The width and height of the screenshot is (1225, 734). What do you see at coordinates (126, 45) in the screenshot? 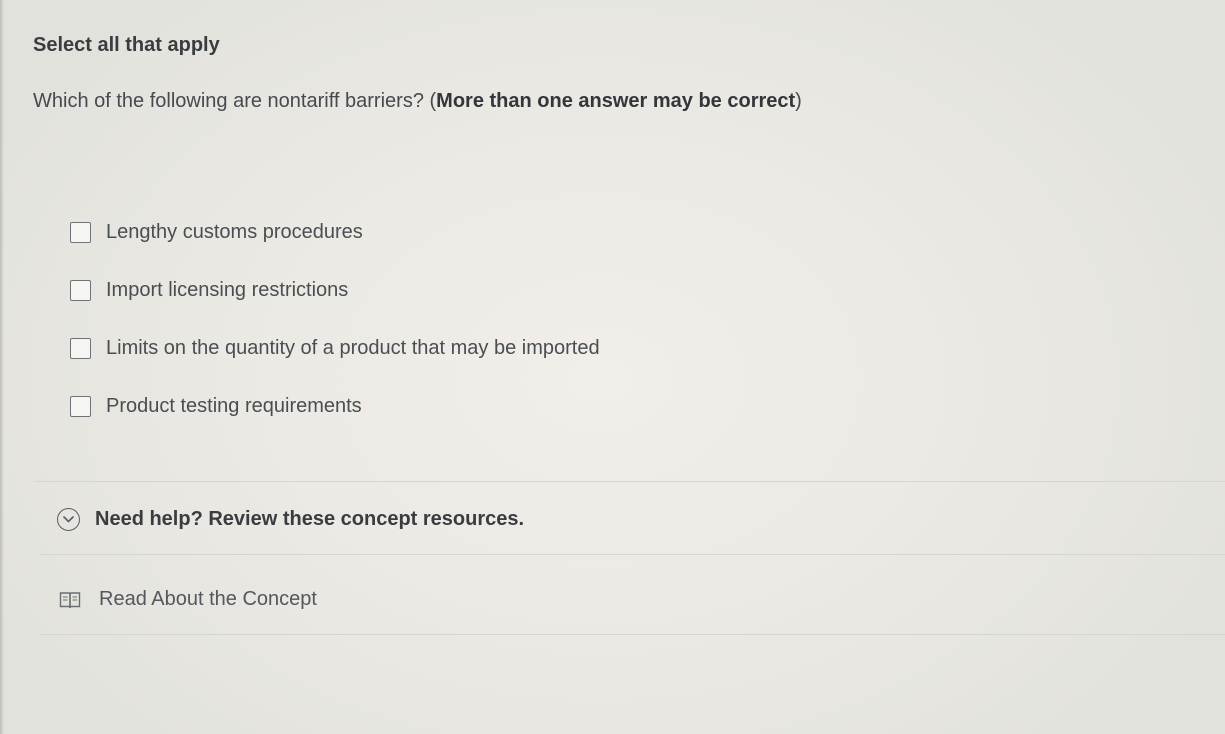
I see `instruction-heading: Select all that apply` at bounding box center [126, 45].